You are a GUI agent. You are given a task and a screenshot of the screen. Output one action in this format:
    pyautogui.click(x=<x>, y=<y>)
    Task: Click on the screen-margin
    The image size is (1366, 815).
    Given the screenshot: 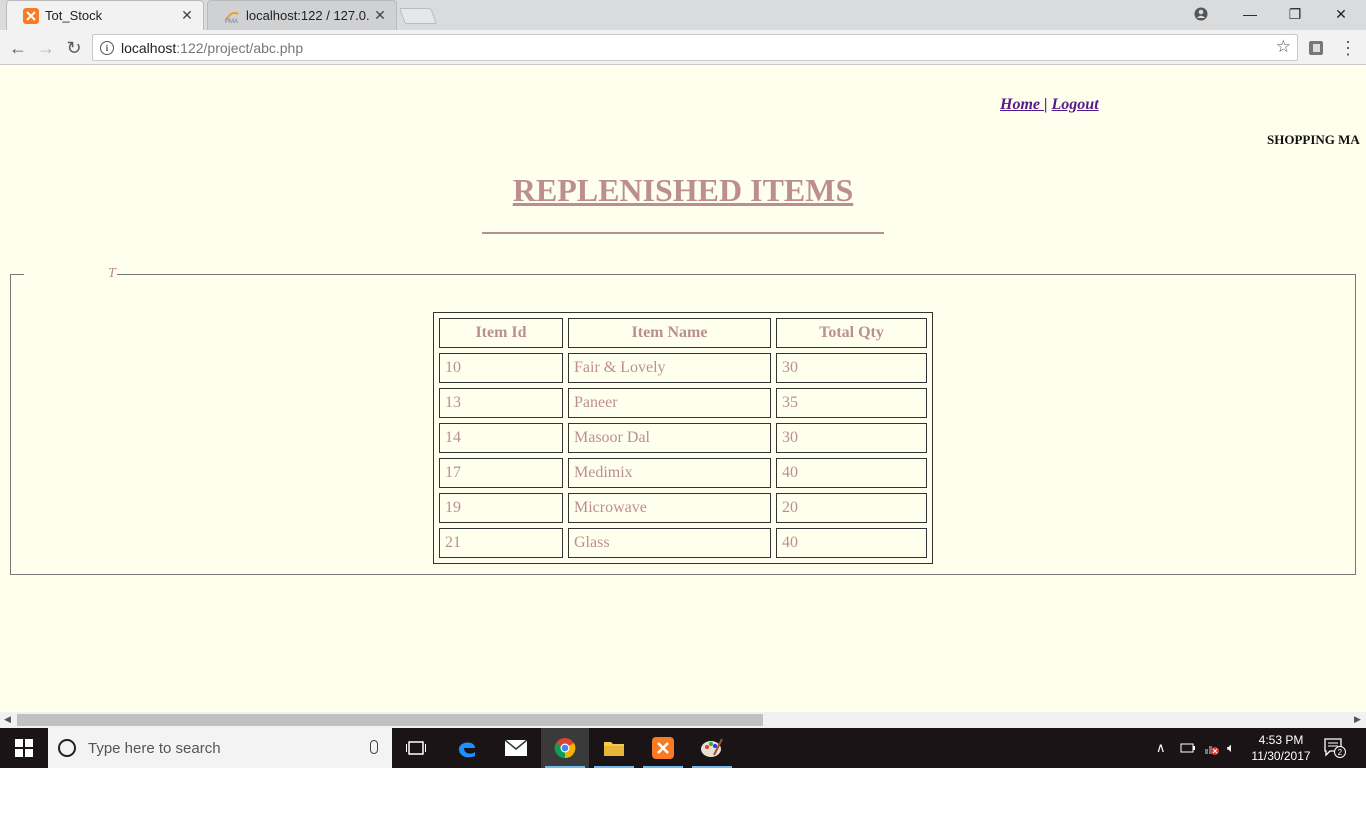 What is the action you would take?
    pyautogui.click(x=683, y=791)
    